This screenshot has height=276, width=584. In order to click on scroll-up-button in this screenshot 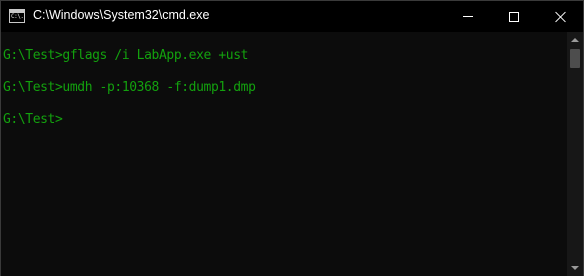, I will do `click(575, 40)`.